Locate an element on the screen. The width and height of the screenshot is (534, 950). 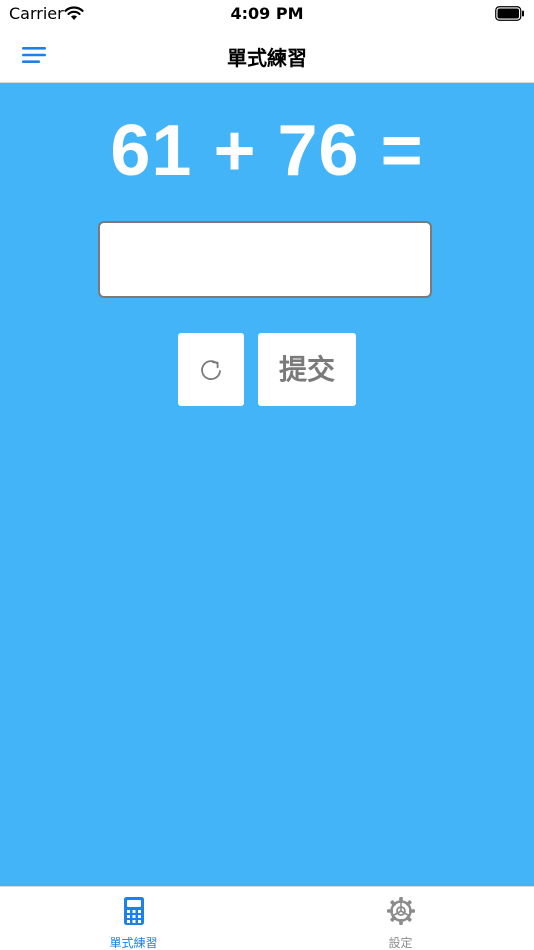
equation-display: 61 + 76 = is located at coordinates (267, 151).